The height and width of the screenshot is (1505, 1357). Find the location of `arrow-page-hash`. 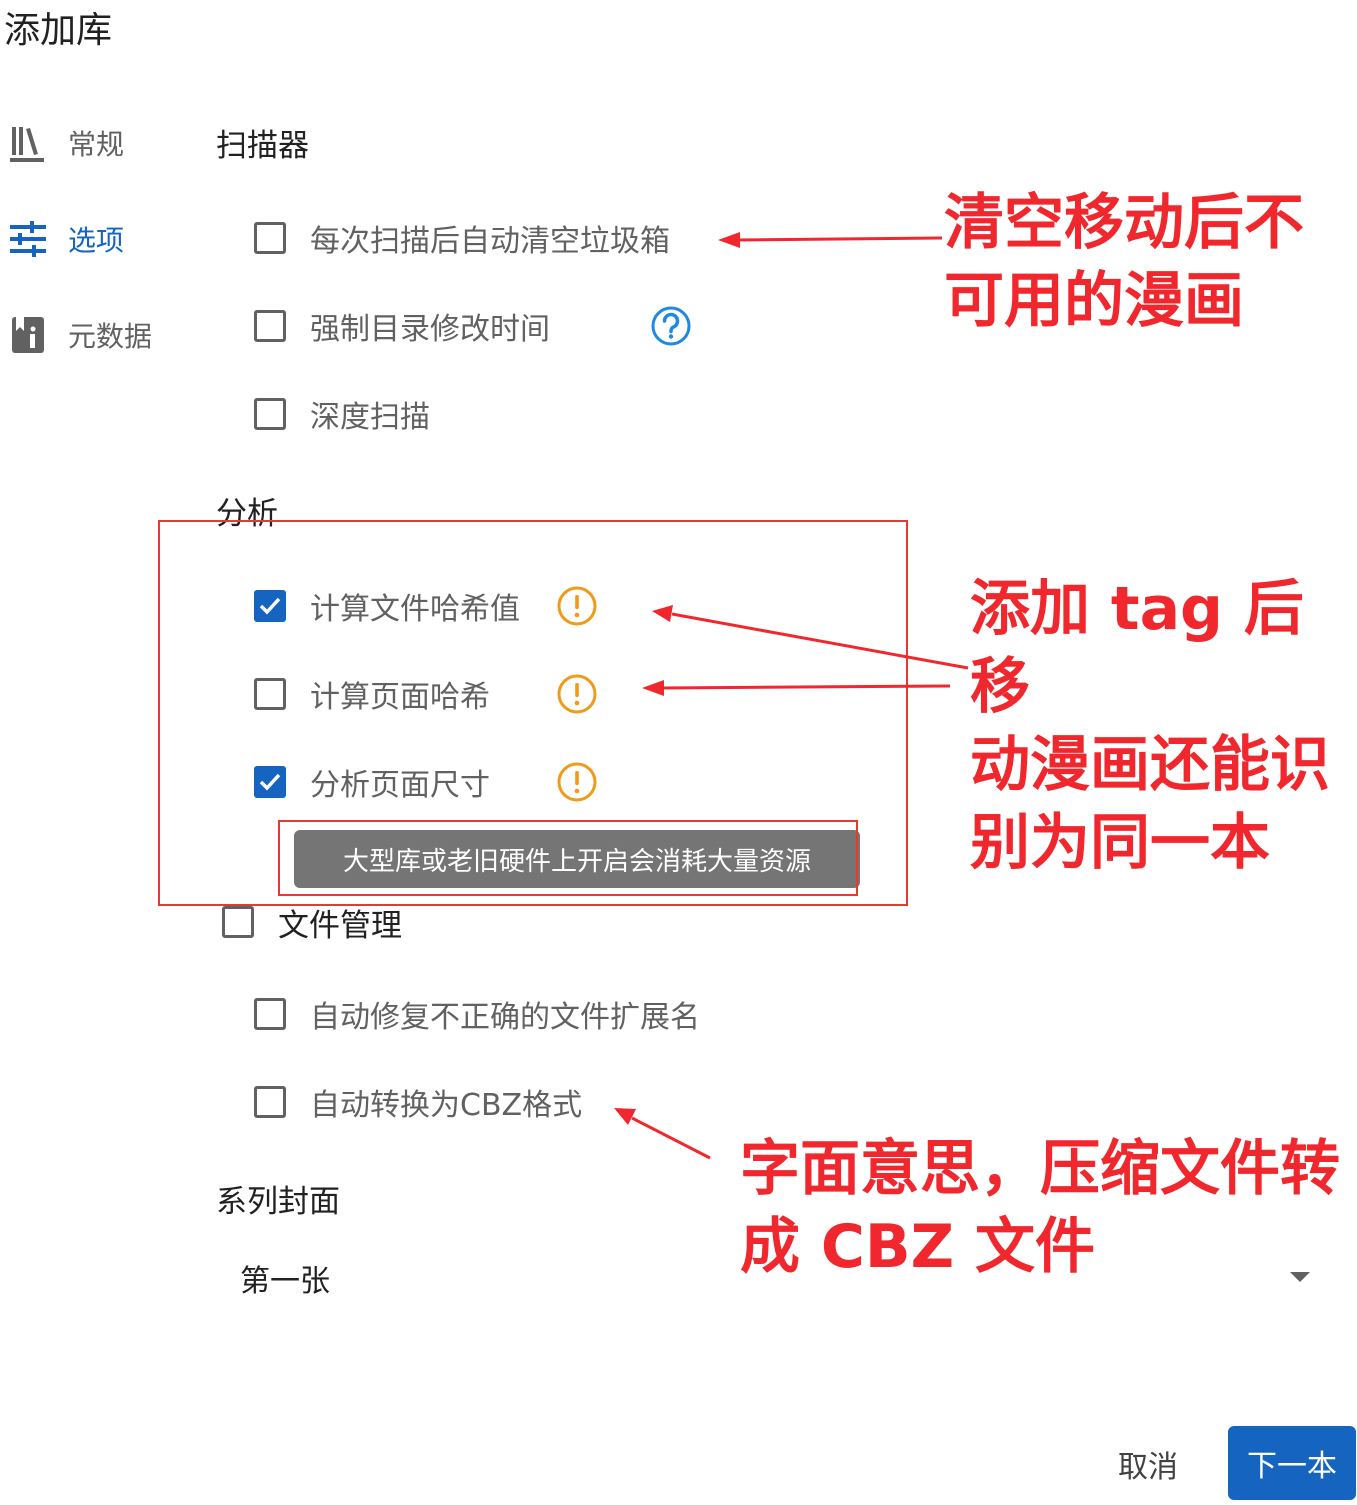

arrow-page-hash is located at coordinates (806, 687).